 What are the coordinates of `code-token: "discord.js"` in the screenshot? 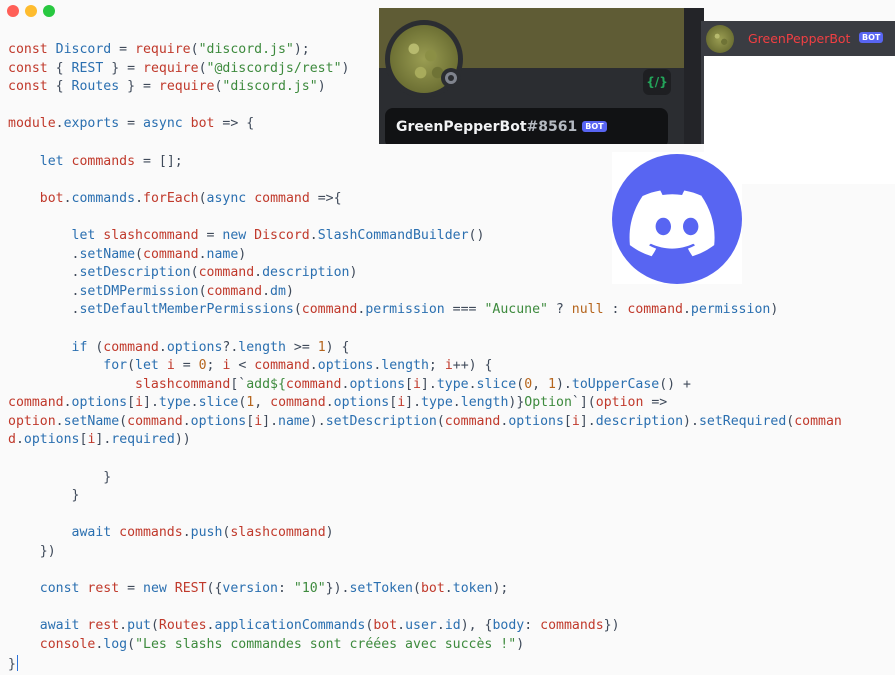 It's located at (246, 49).